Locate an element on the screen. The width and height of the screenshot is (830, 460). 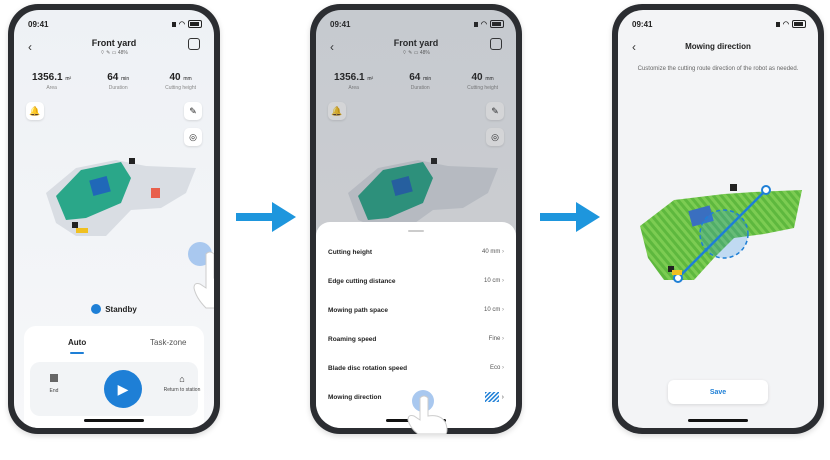
control-panel: Auto Task-zone End ▶ ⌂ Return to station is located at coordinates (114, 377).